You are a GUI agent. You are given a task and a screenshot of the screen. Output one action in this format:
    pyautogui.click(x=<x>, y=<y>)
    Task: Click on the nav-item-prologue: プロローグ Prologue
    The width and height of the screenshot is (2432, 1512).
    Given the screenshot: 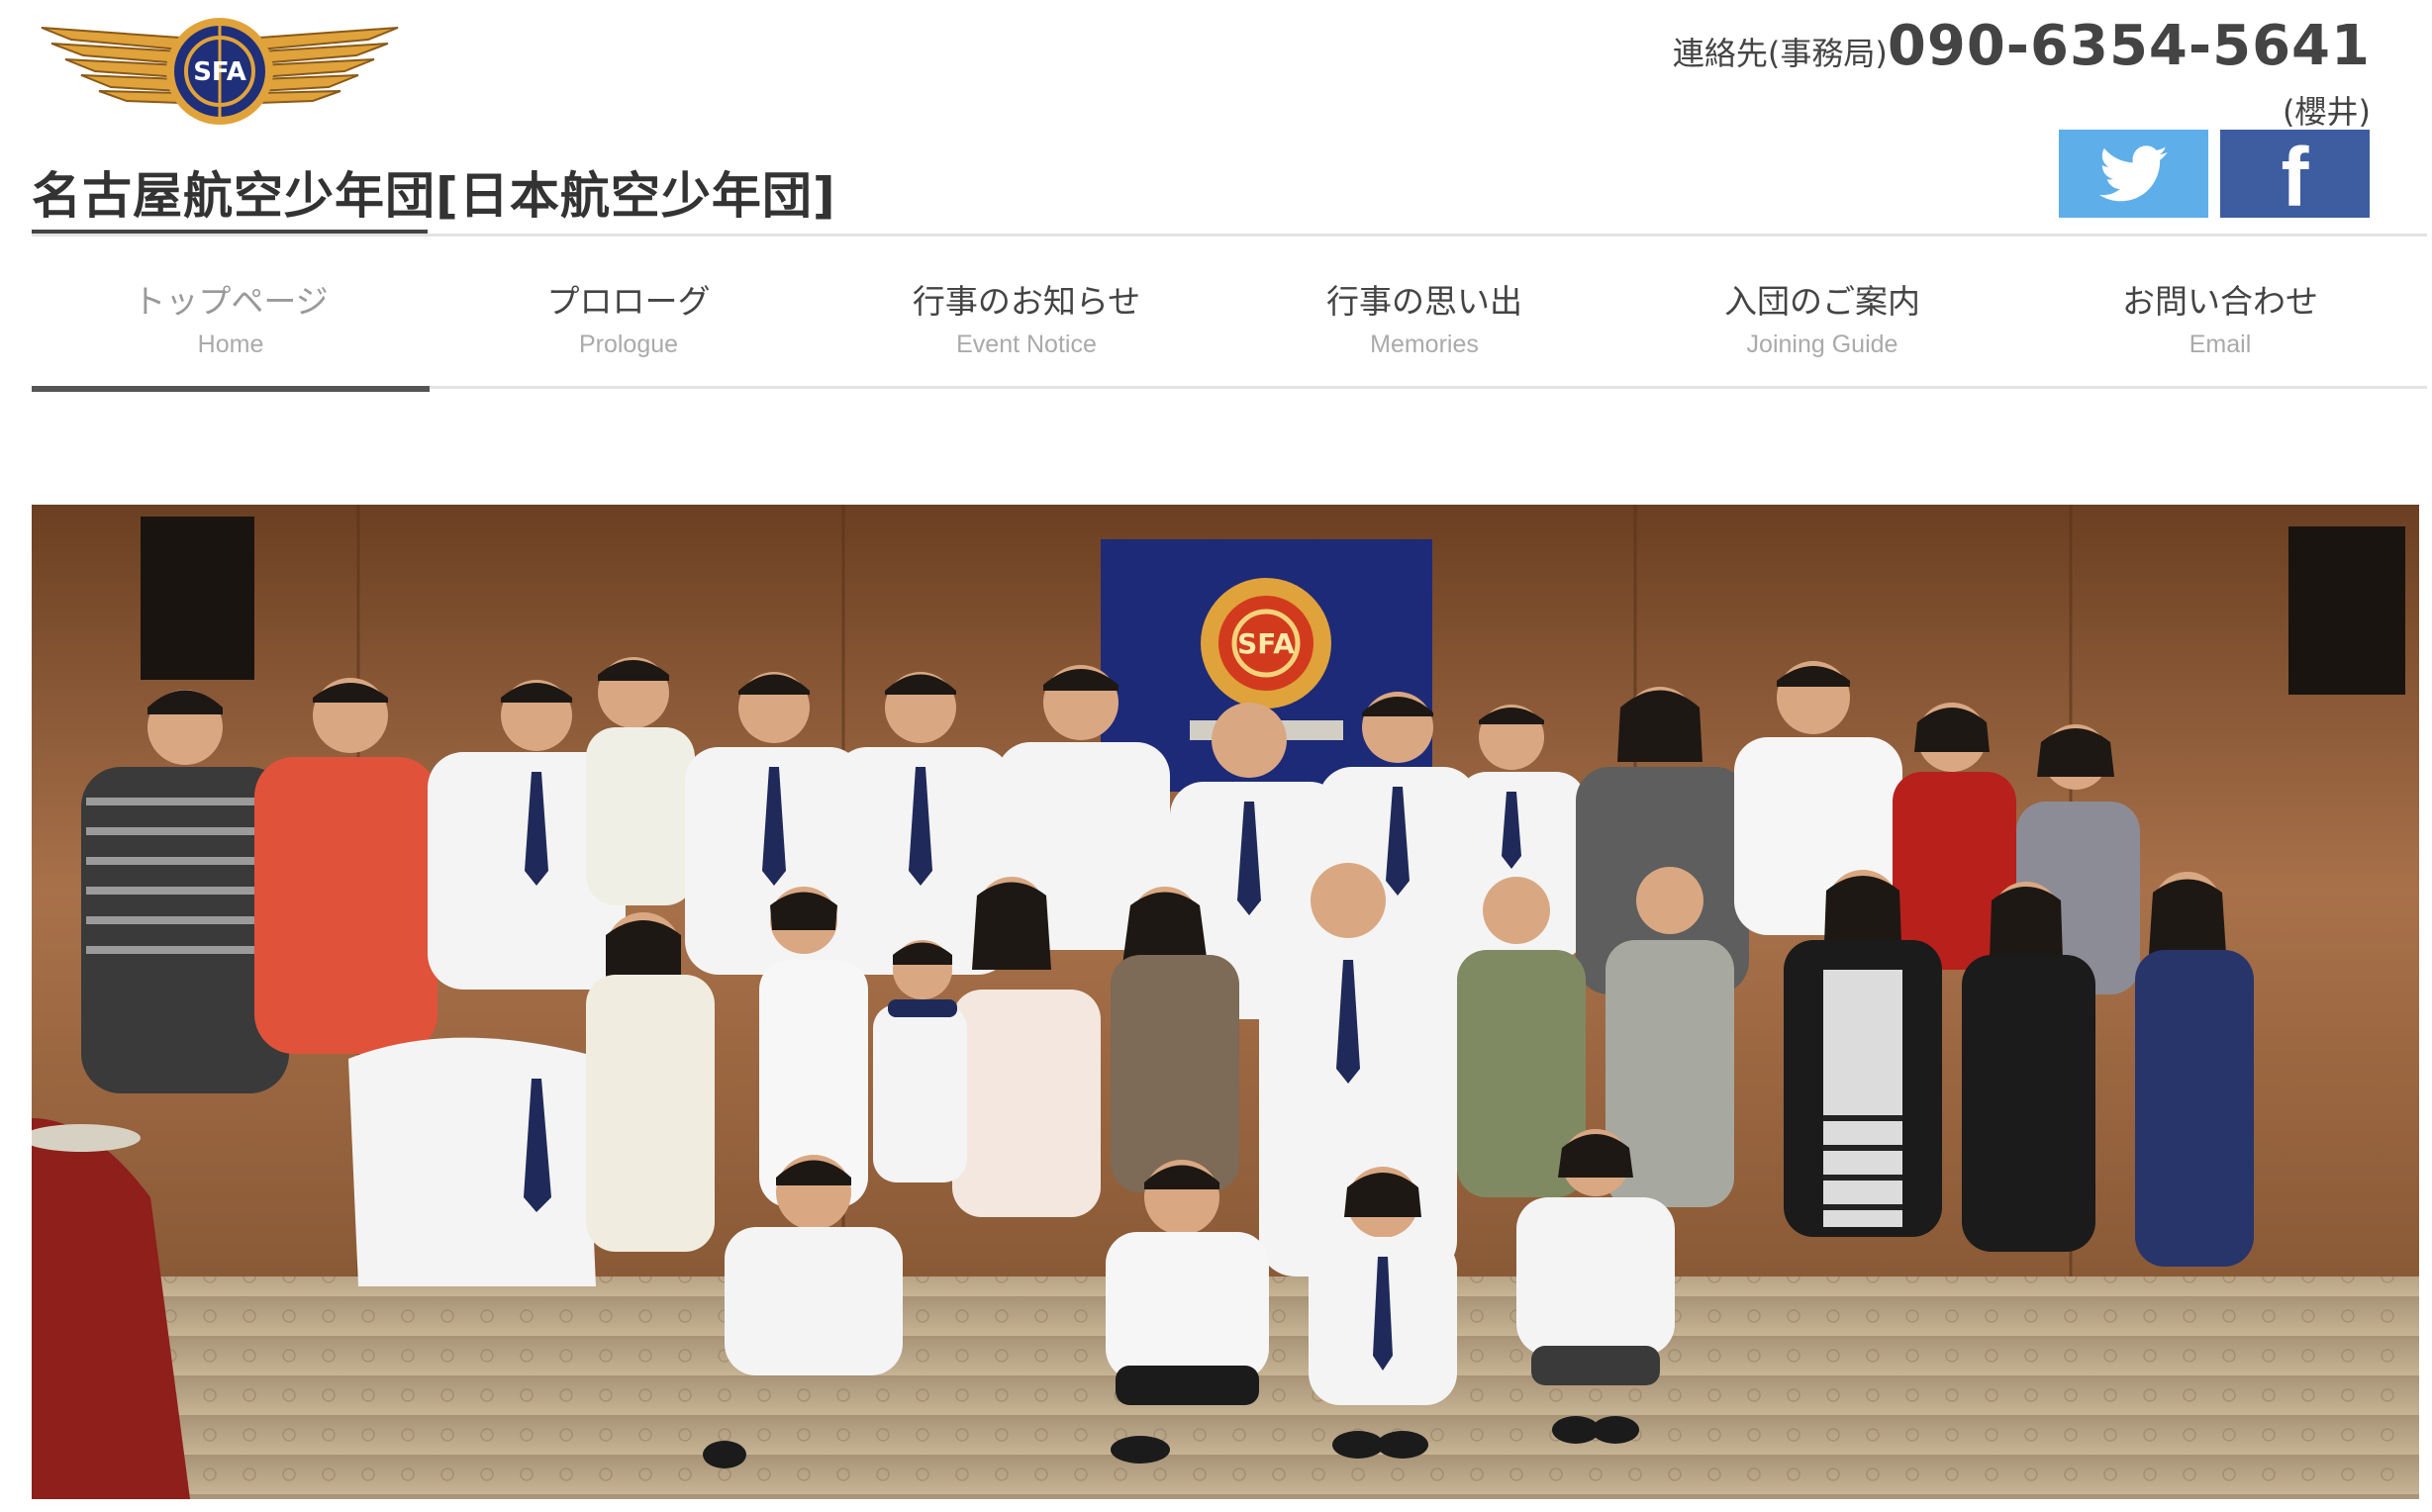 What is the action you would take?
    pyautogui.click(x=628, y=314)
    